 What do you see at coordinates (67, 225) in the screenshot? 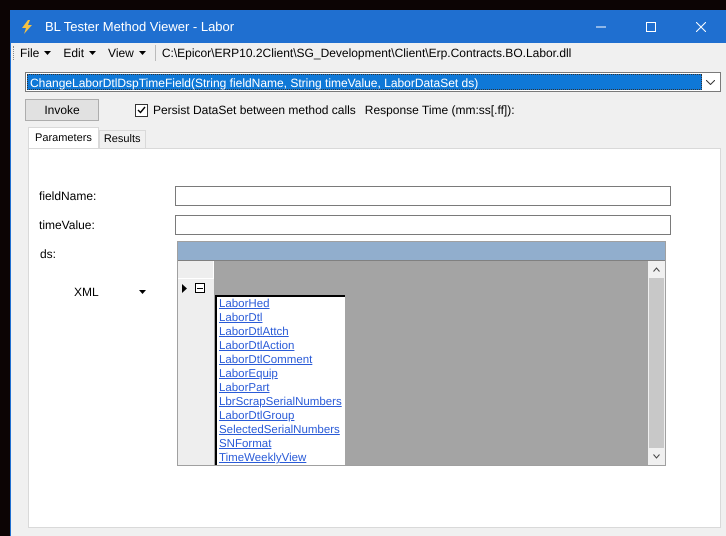
I see `field-label: timeValue:` at bounding box center [67, 225].